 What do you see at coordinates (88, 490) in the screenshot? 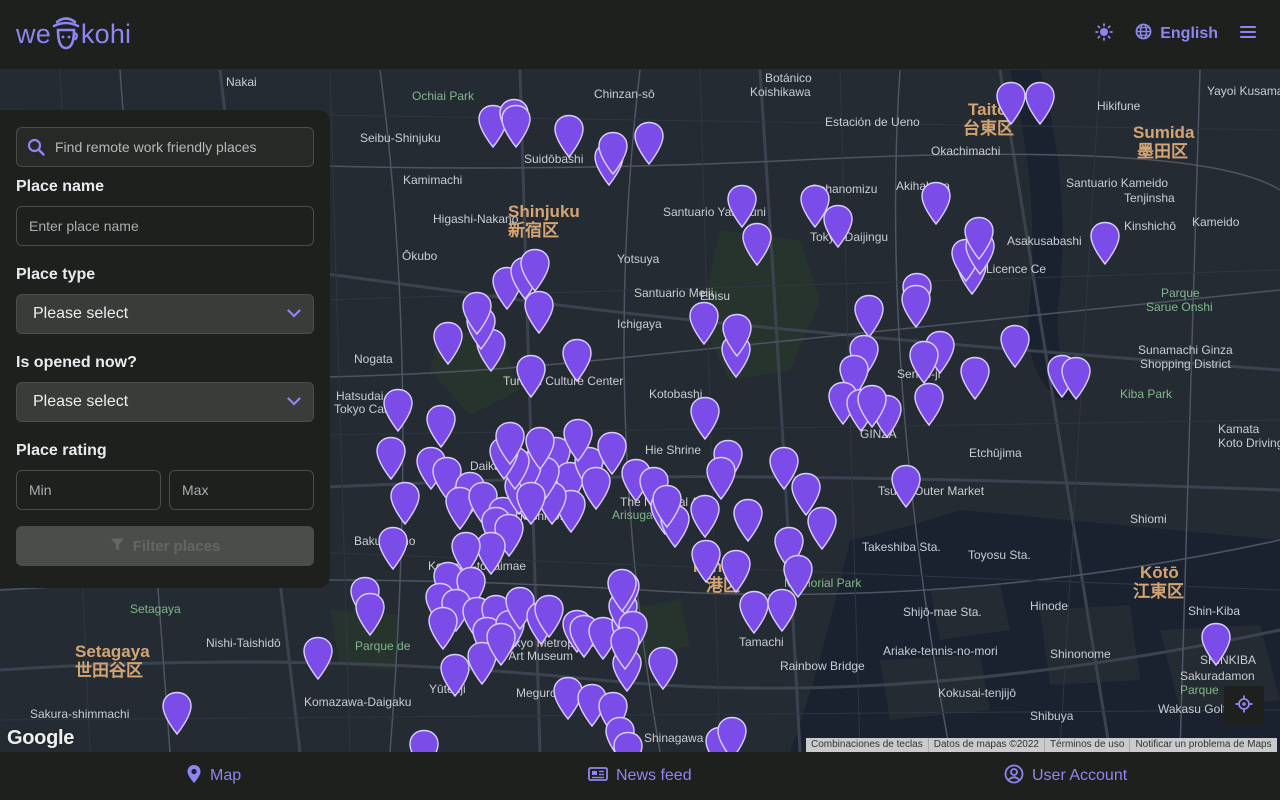
I see `rating-min-input` at bounding box center [88, 490].